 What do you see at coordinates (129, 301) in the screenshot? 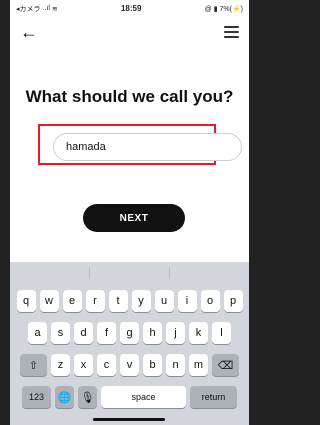
I see `key-row-1: q w e r t y u i o p` at bounding box center [129, 301].